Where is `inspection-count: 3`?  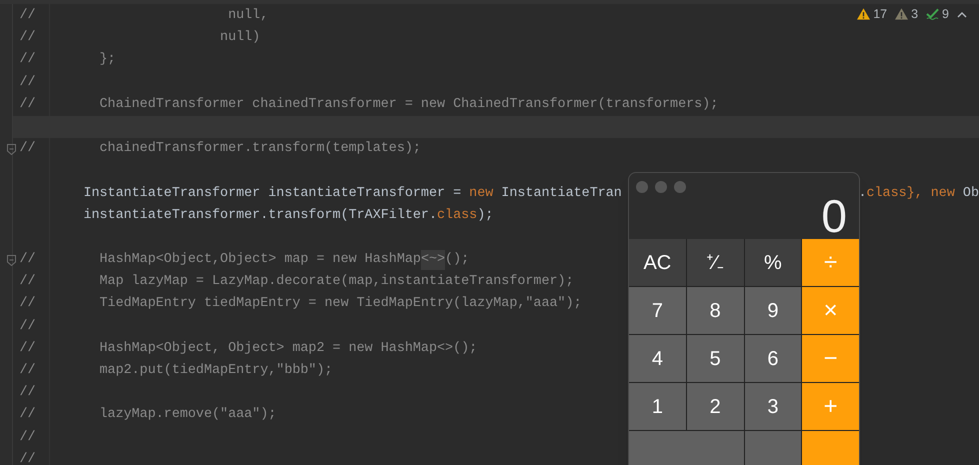
inspection-count: 3 is located at coordinates (914, 14).